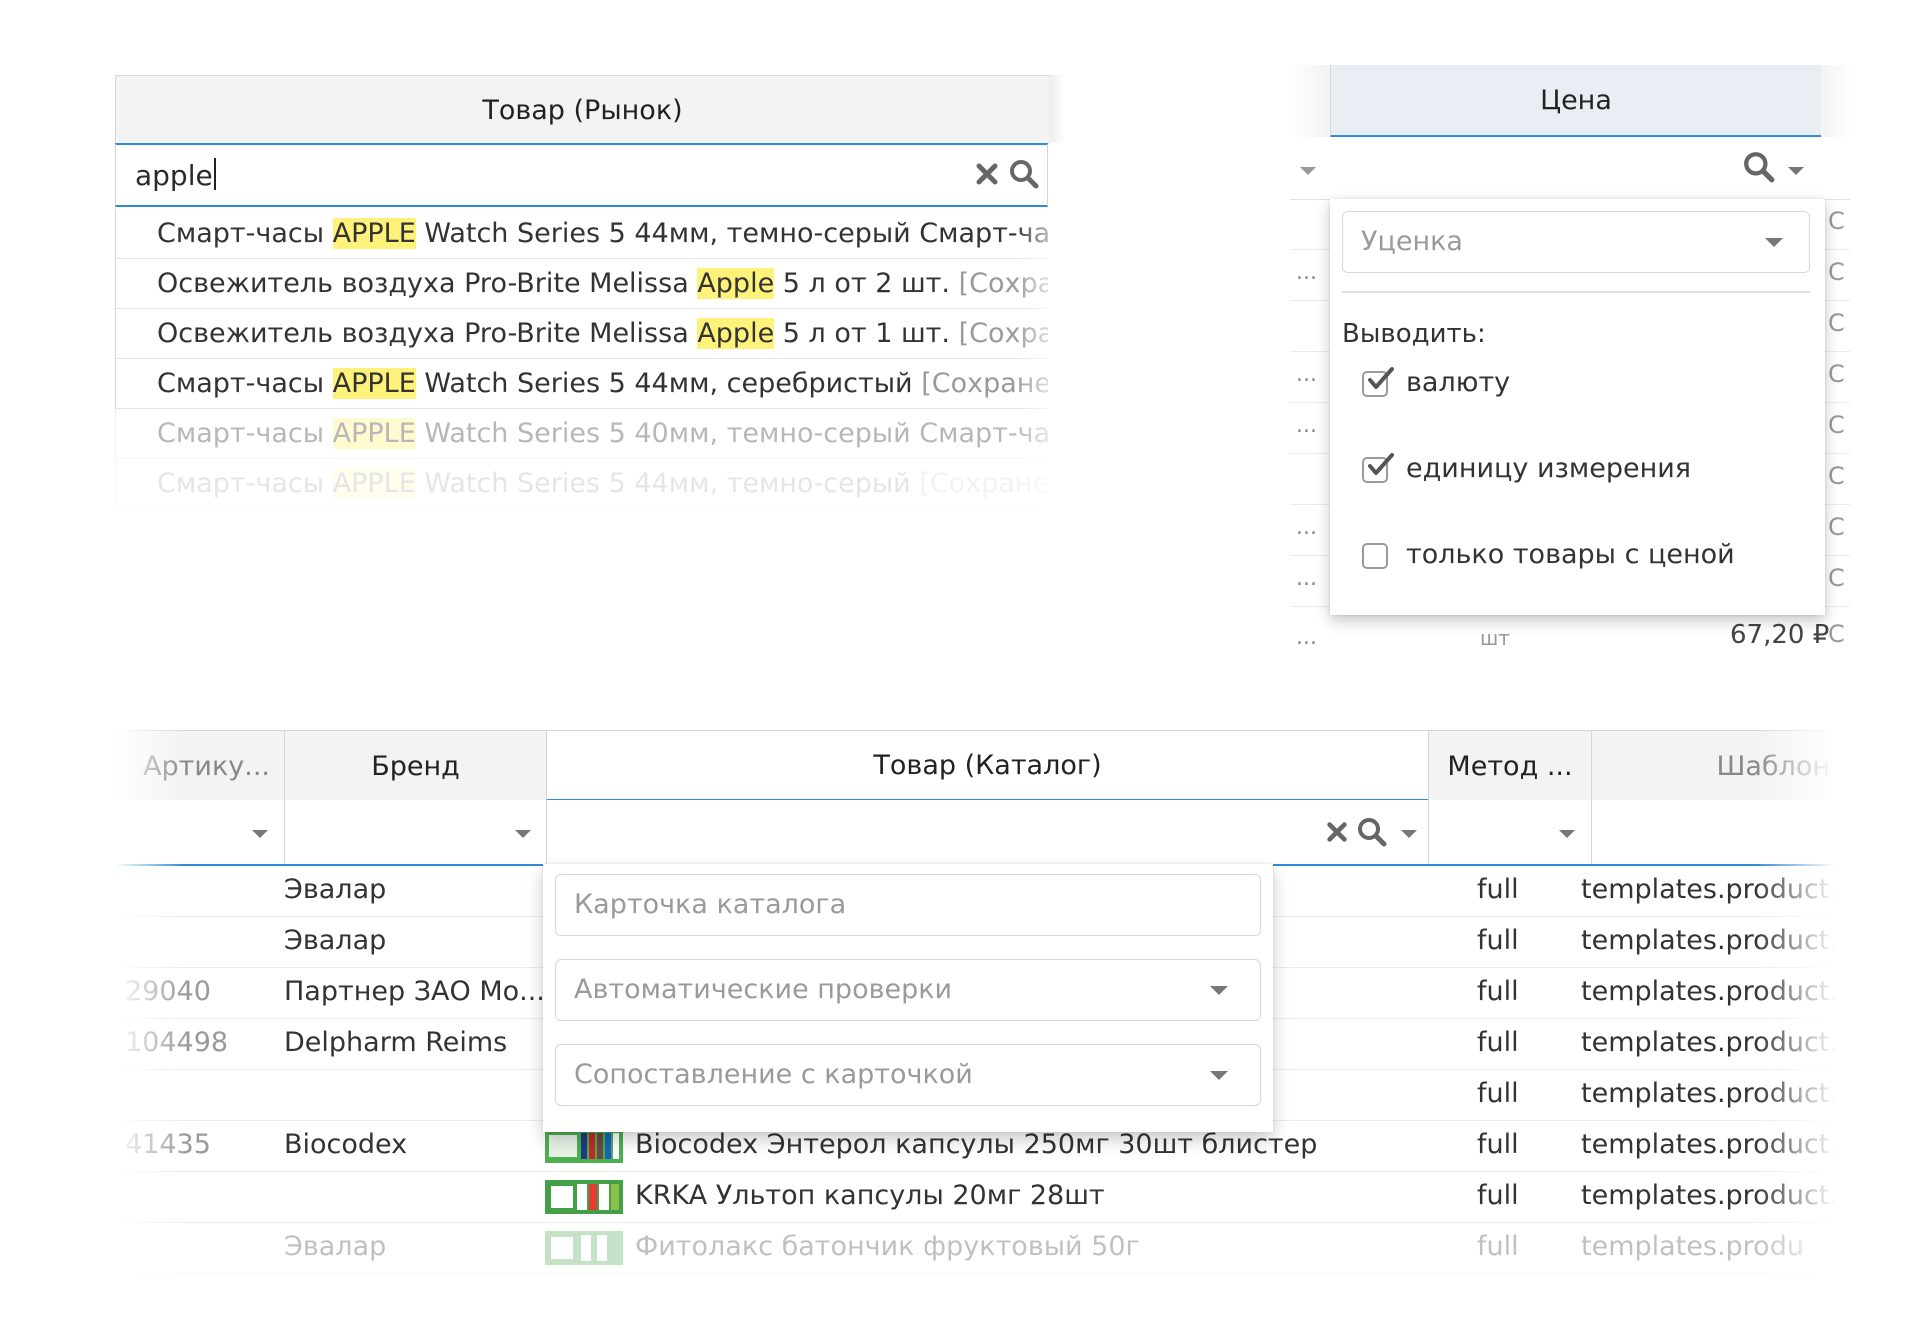  I want to click on table-filter-row, so click(982, 833).